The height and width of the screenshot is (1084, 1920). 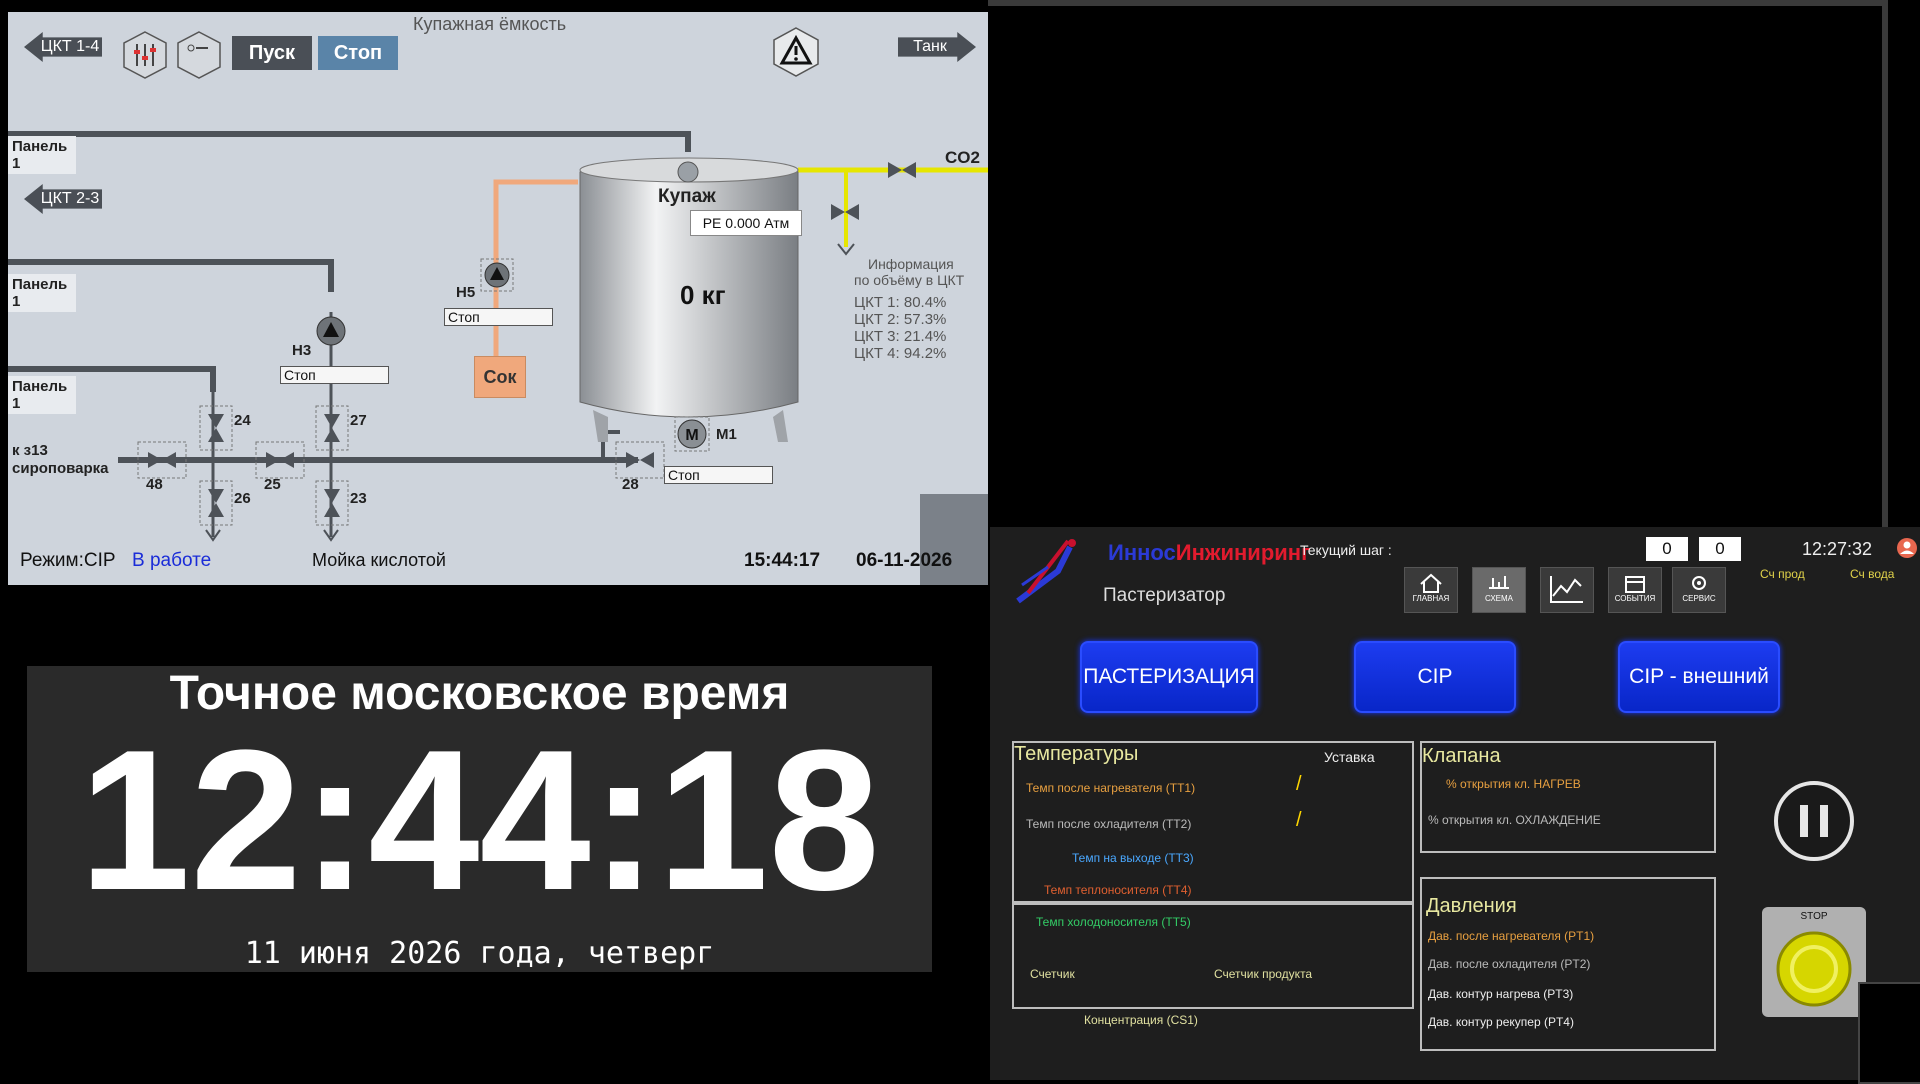 I want to click on tt4-label: Темп теплоносителя (ТТ4), so click(x=1118, y=890).